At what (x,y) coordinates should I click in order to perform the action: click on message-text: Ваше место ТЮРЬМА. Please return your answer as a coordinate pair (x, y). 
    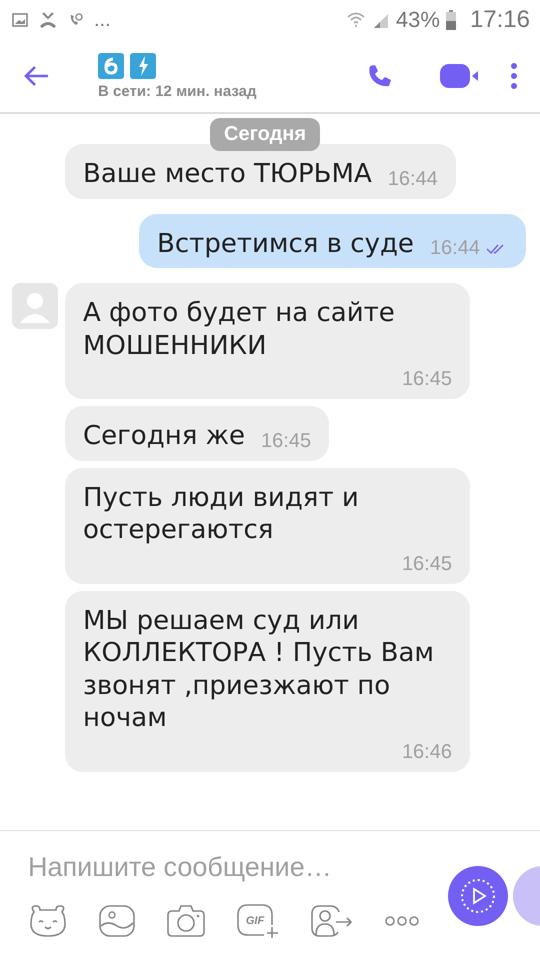
    Looking at the image, I should click on (227, 174).